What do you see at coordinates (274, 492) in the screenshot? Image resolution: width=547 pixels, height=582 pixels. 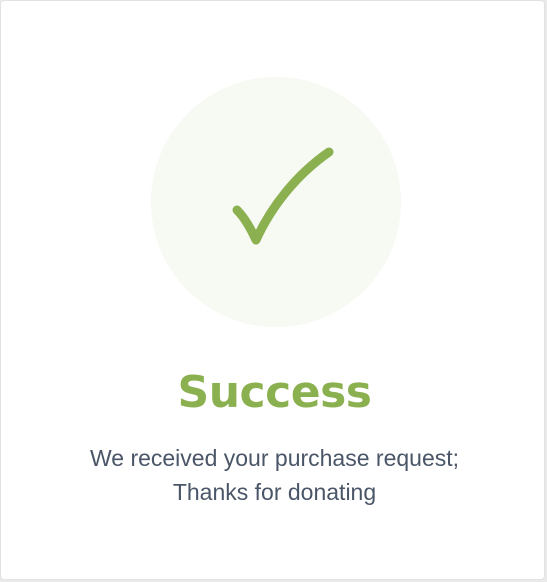 I see `success-message-line-2: Thanks for donating` at bounding box center [274, 492].